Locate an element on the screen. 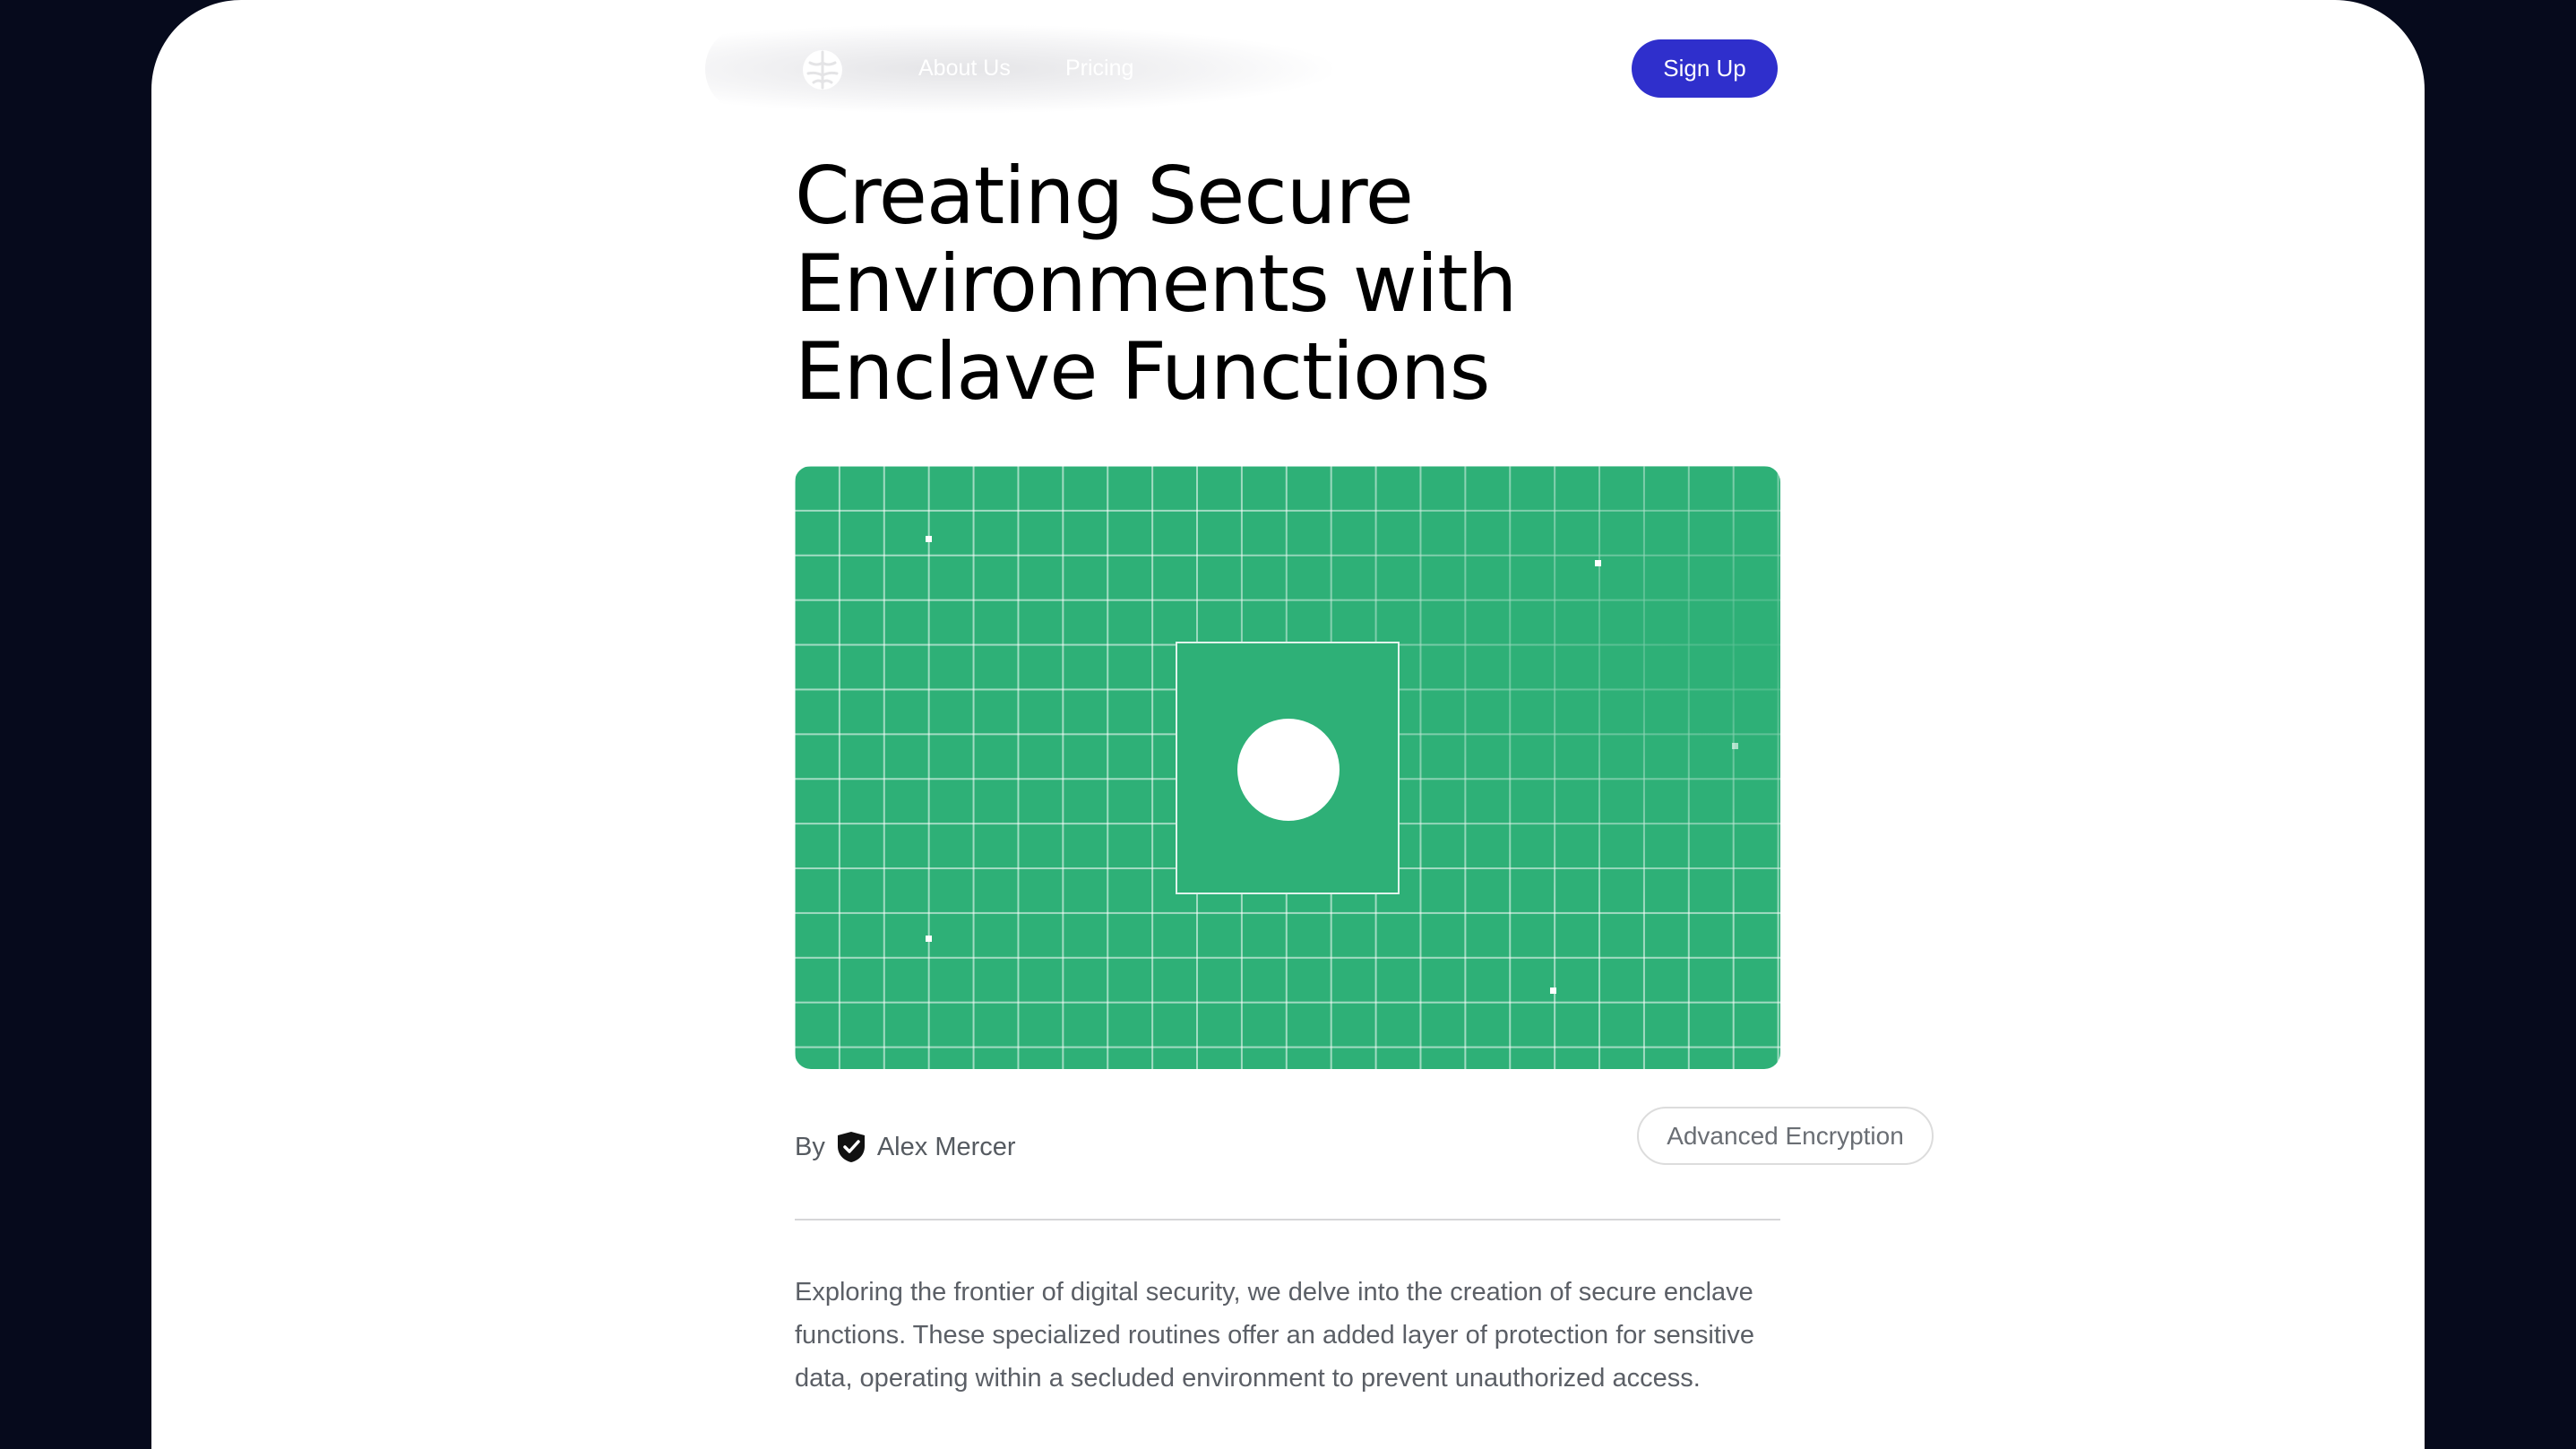  divider is located at coordinates (1287, 1219).